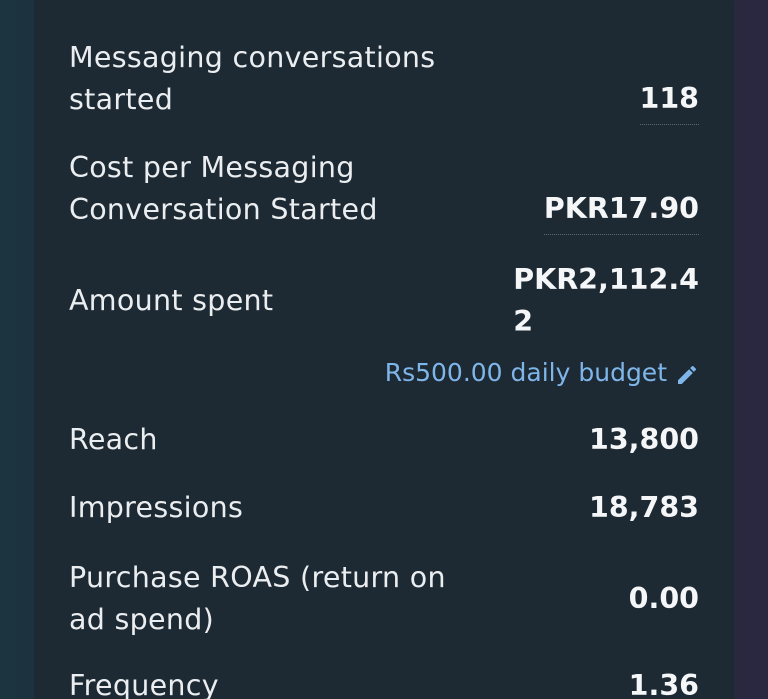 The width and height of the screenshot is (768, 699). What do you see at coordinates (621, 211) in the screenshot?
I see `metric-value: PKR17.90` at bounding box center [621, 211].